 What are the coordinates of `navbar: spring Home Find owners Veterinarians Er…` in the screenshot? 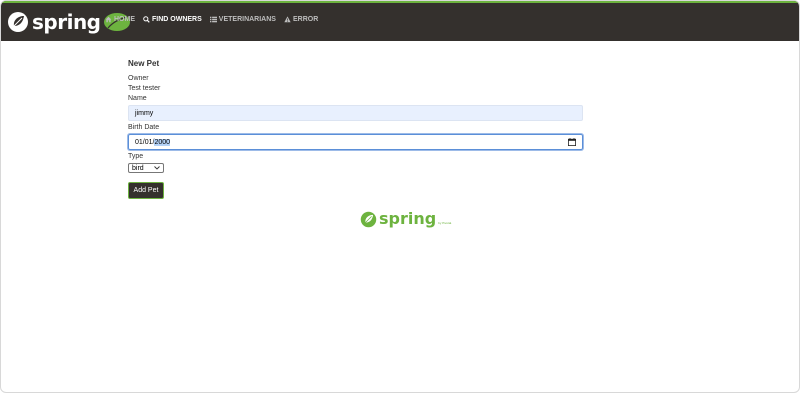 It's located at (400, 21).